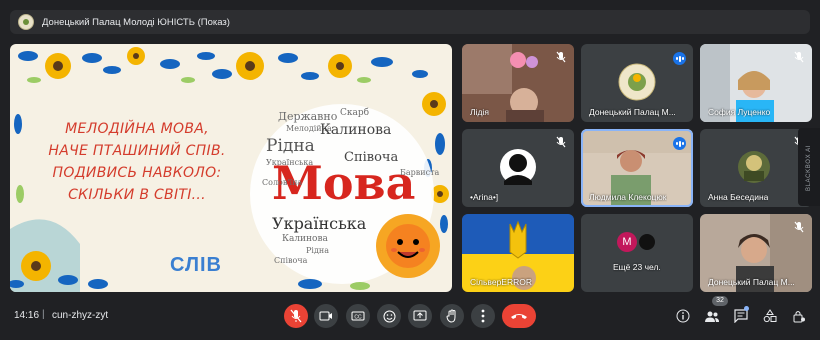 The width and height of the screenshot is (820, 340). I want to click on poem-line: НАЧЕ ПТАШИНИЙ СПІВ., so click(137, 151).